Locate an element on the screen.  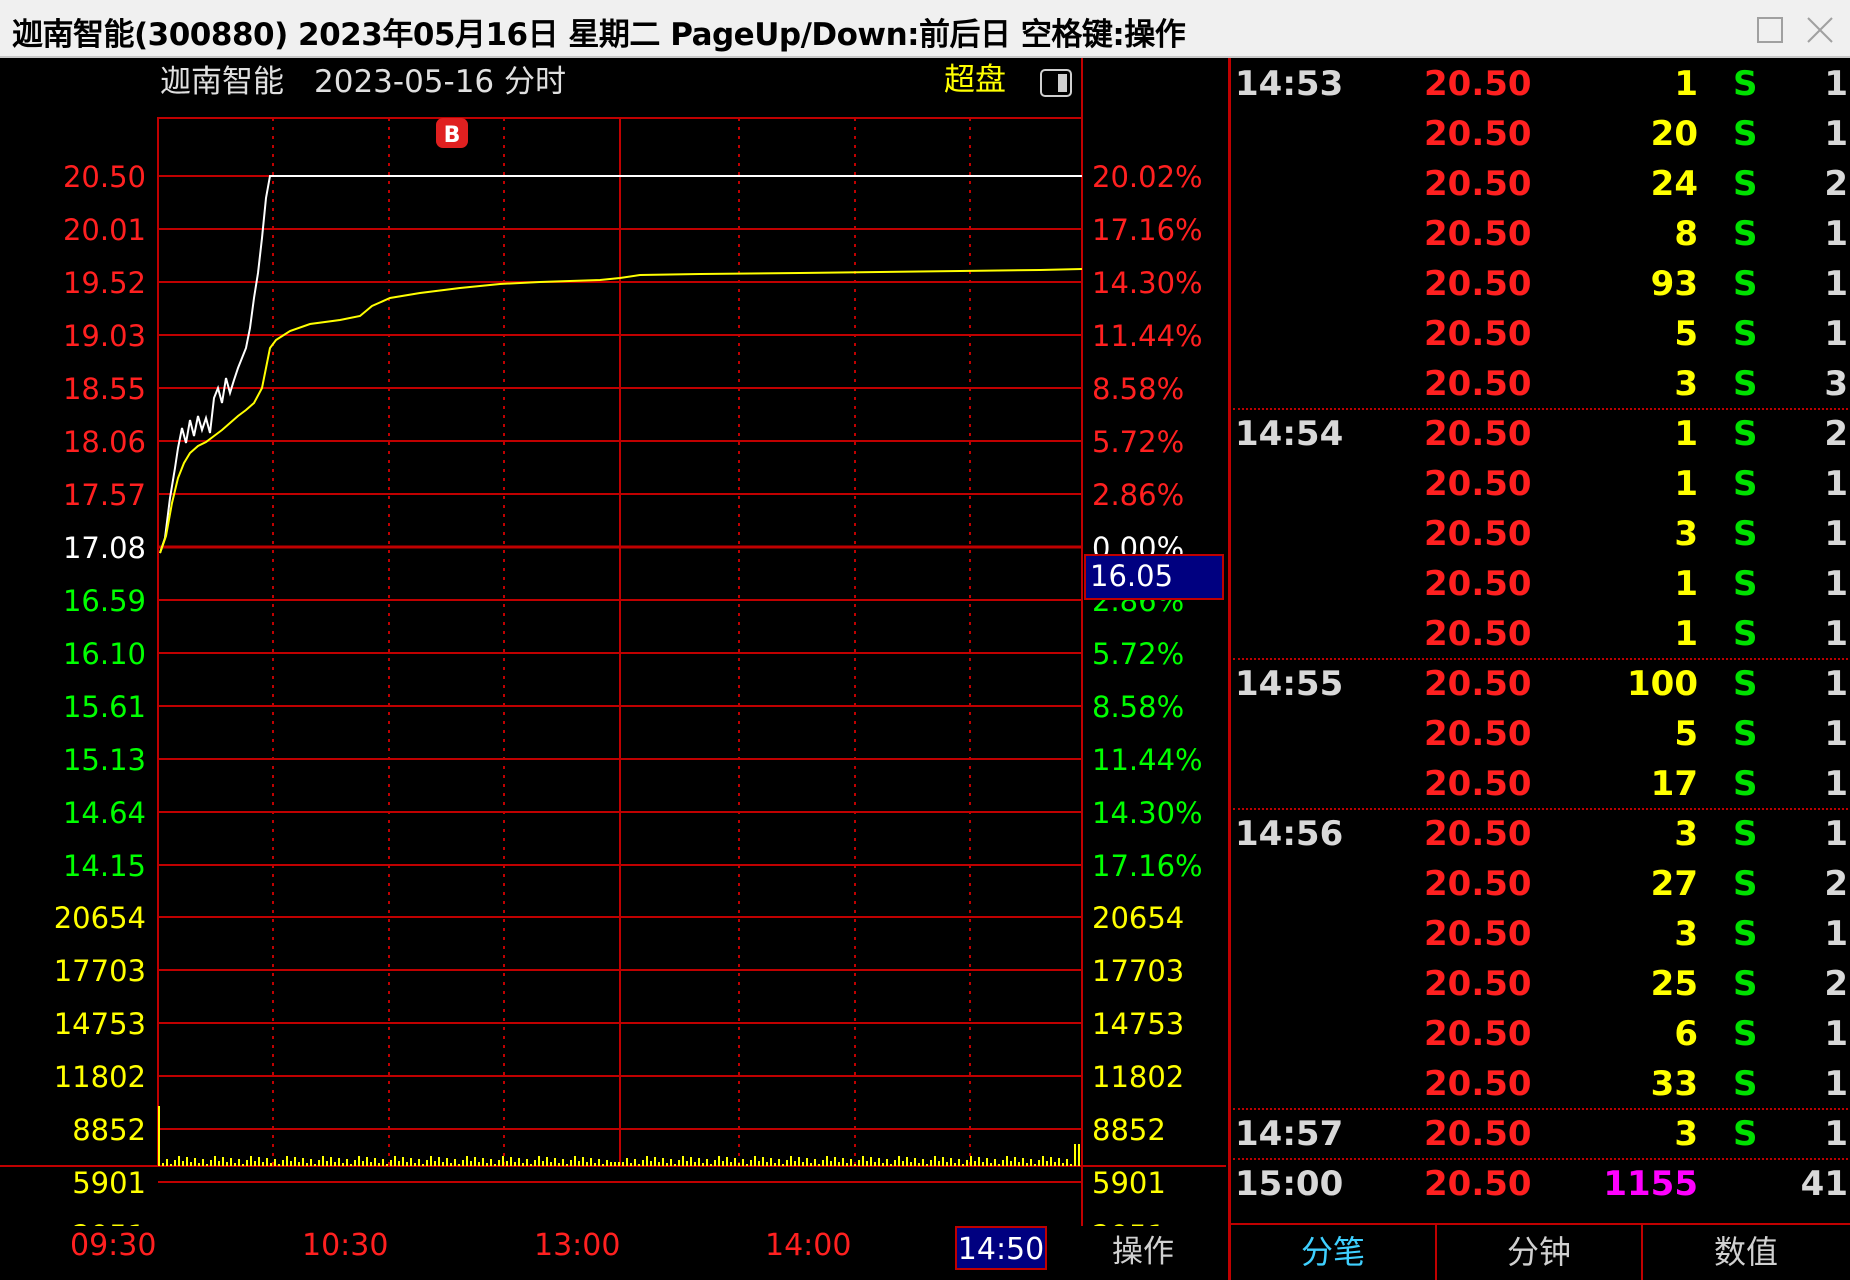
volume-label-right: 5901 is located at coordinates (1129, 1183).